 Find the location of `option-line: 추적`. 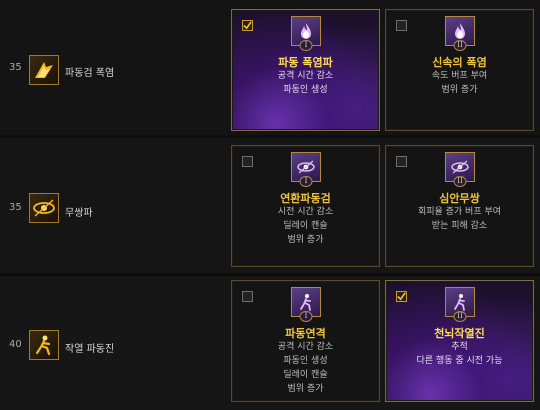

option-line: 추적 is located at coordinates (459, 347).